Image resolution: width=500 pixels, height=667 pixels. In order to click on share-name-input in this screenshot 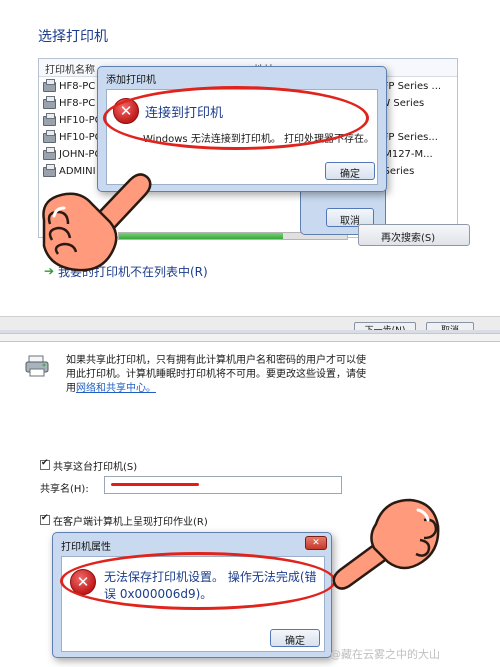, I will do `click(223, 485)`.